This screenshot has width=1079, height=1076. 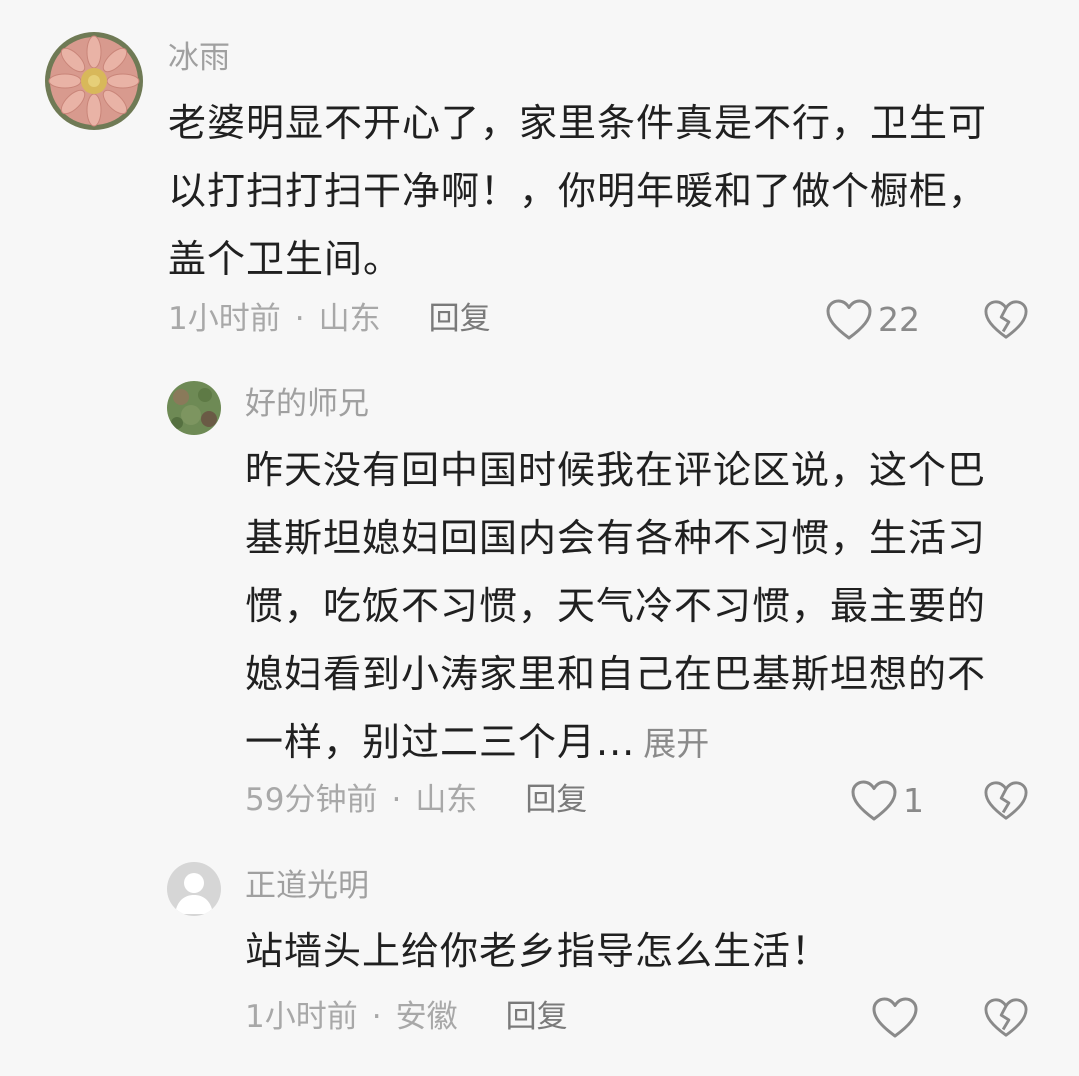 What do you see at coordinates (899, 319) in the screenshot?
I see `like-count: 22` at bounding box center [899, 319].